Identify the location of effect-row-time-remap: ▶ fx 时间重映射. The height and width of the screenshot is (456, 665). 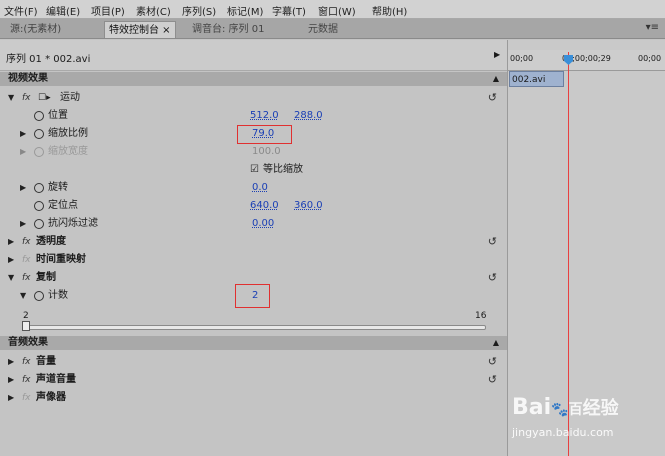
(253, 260).